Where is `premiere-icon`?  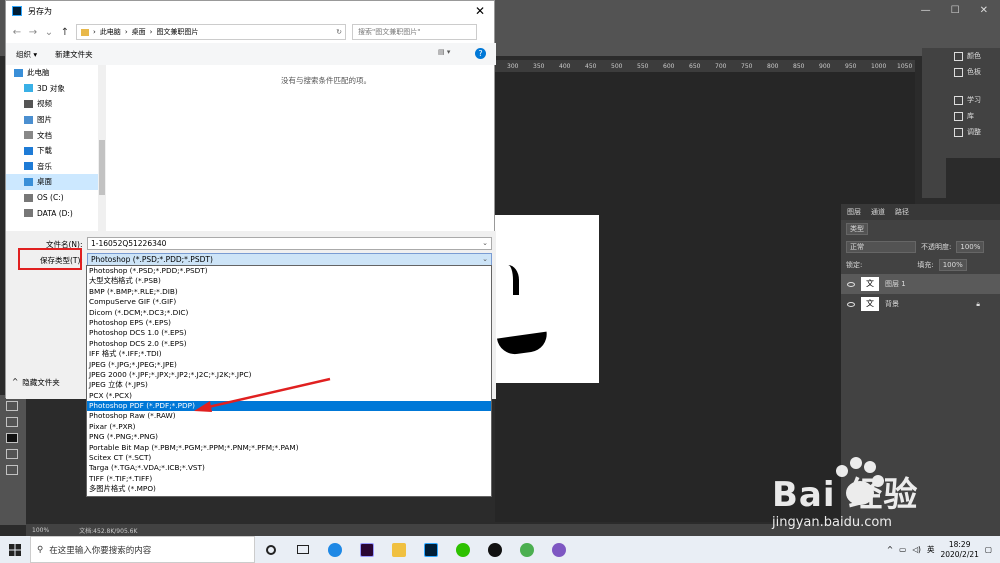
premiere-icon is located at coordinates (367, 549).